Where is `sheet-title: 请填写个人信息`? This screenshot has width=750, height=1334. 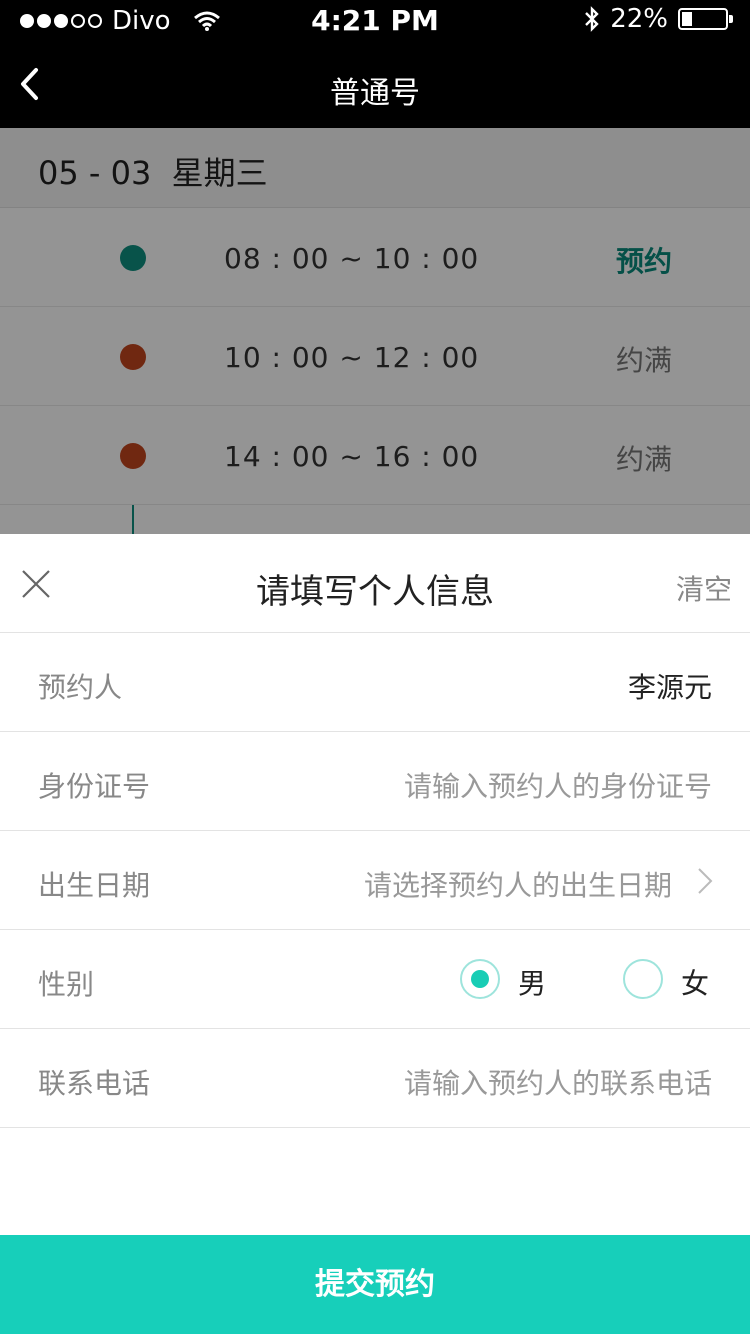 sheet-title: 请填写个人信息 is located at coordinates (375, 592).